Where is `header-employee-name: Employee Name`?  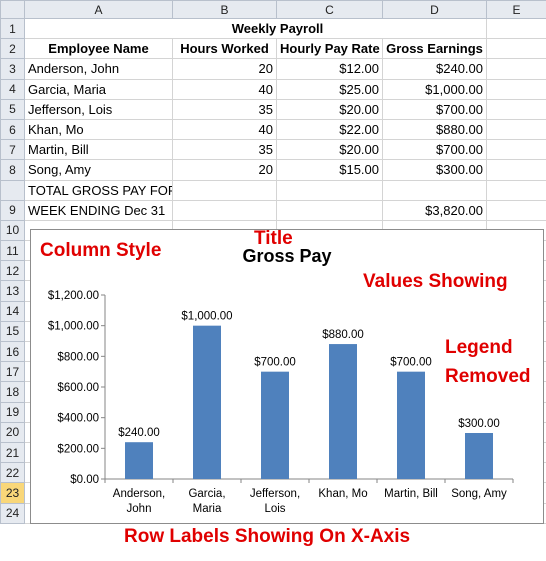
header-employee-name: Employee Name is located at coordinates (98, 49).